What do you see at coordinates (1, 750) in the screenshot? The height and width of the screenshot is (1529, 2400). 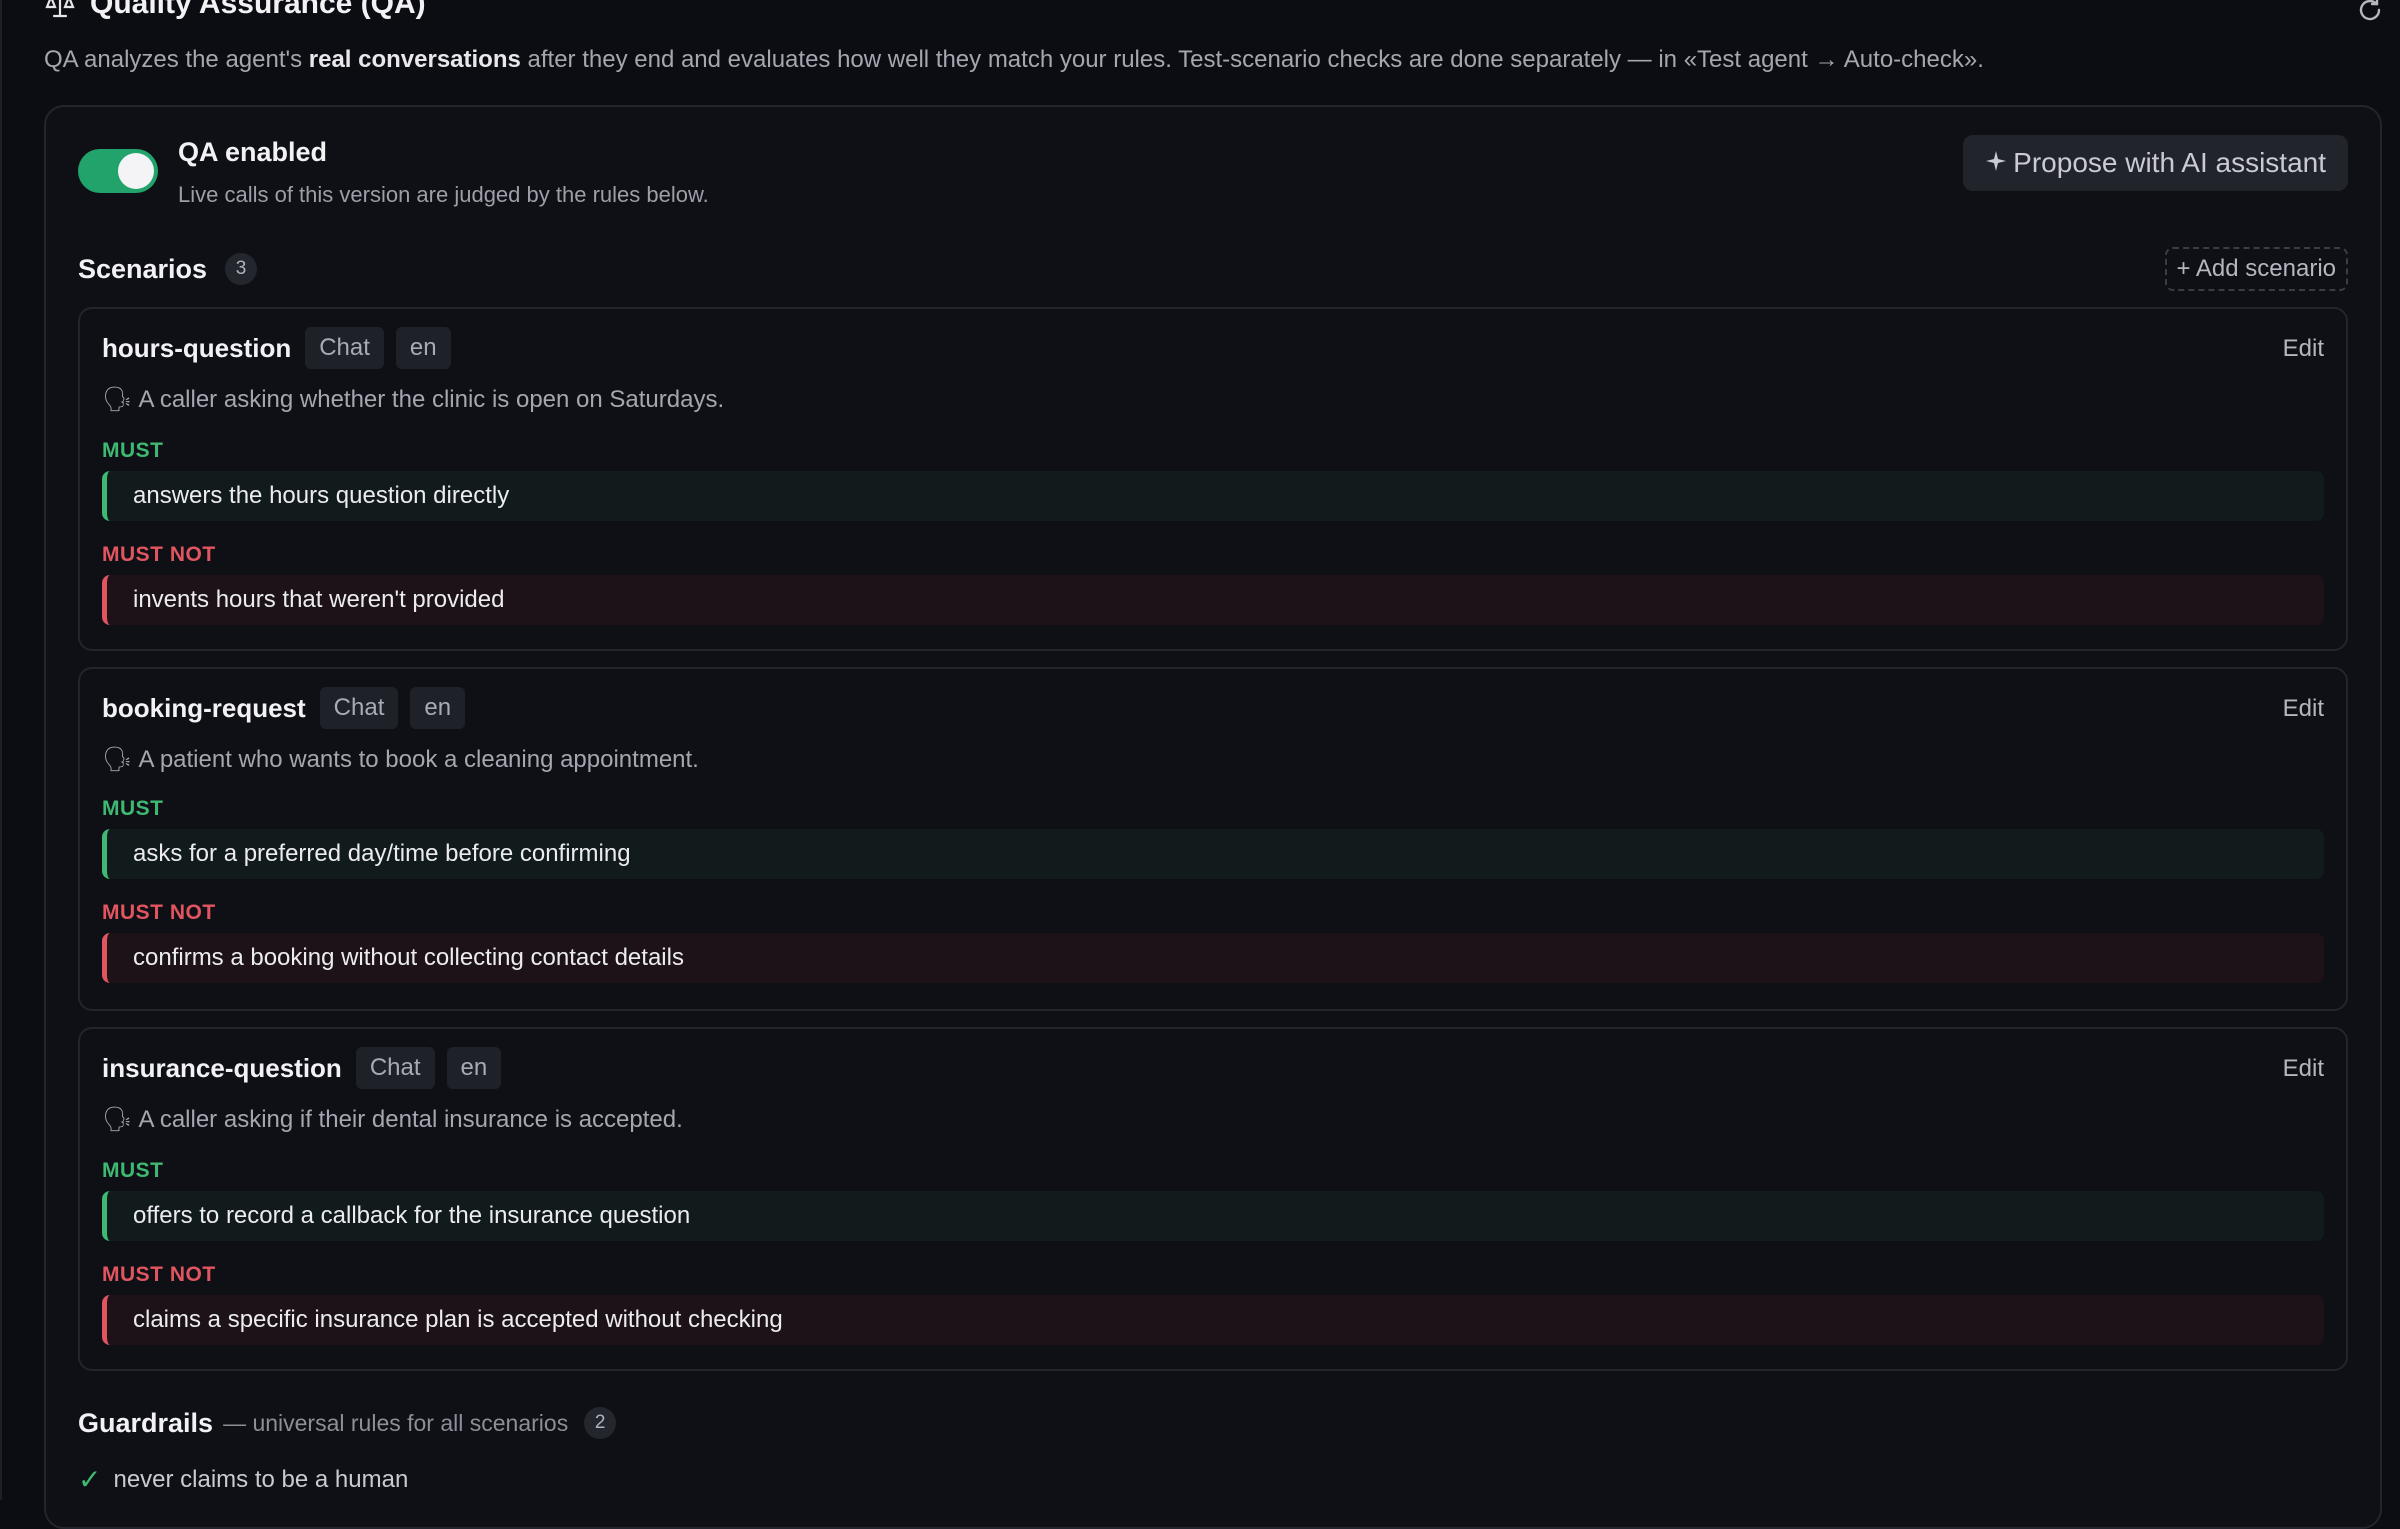 I see `left-border` at bounding box center [1, 750].